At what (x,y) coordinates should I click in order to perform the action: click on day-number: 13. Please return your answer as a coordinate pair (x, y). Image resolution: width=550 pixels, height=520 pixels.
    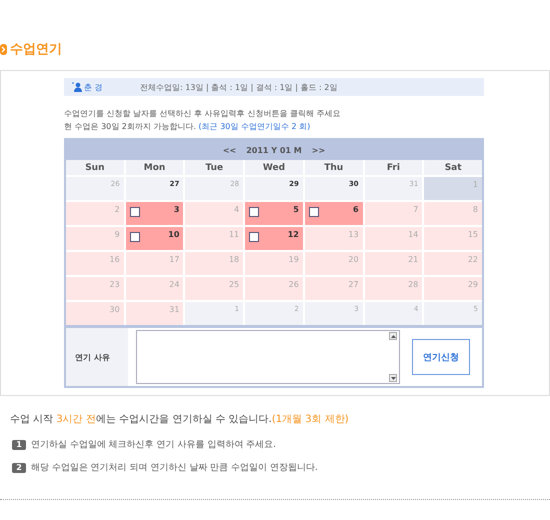
    Looking at the image, I should click on (353, 234).